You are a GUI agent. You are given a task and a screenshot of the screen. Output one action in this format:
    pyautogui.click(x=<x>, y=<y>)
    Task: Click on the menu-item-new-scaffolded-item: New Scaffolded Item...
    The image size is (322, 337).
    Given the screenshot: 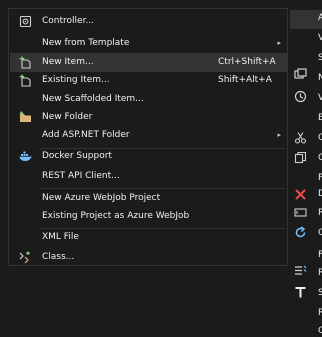 What is the action you would take?
    pyautogui.click(x=148, y=99)
    